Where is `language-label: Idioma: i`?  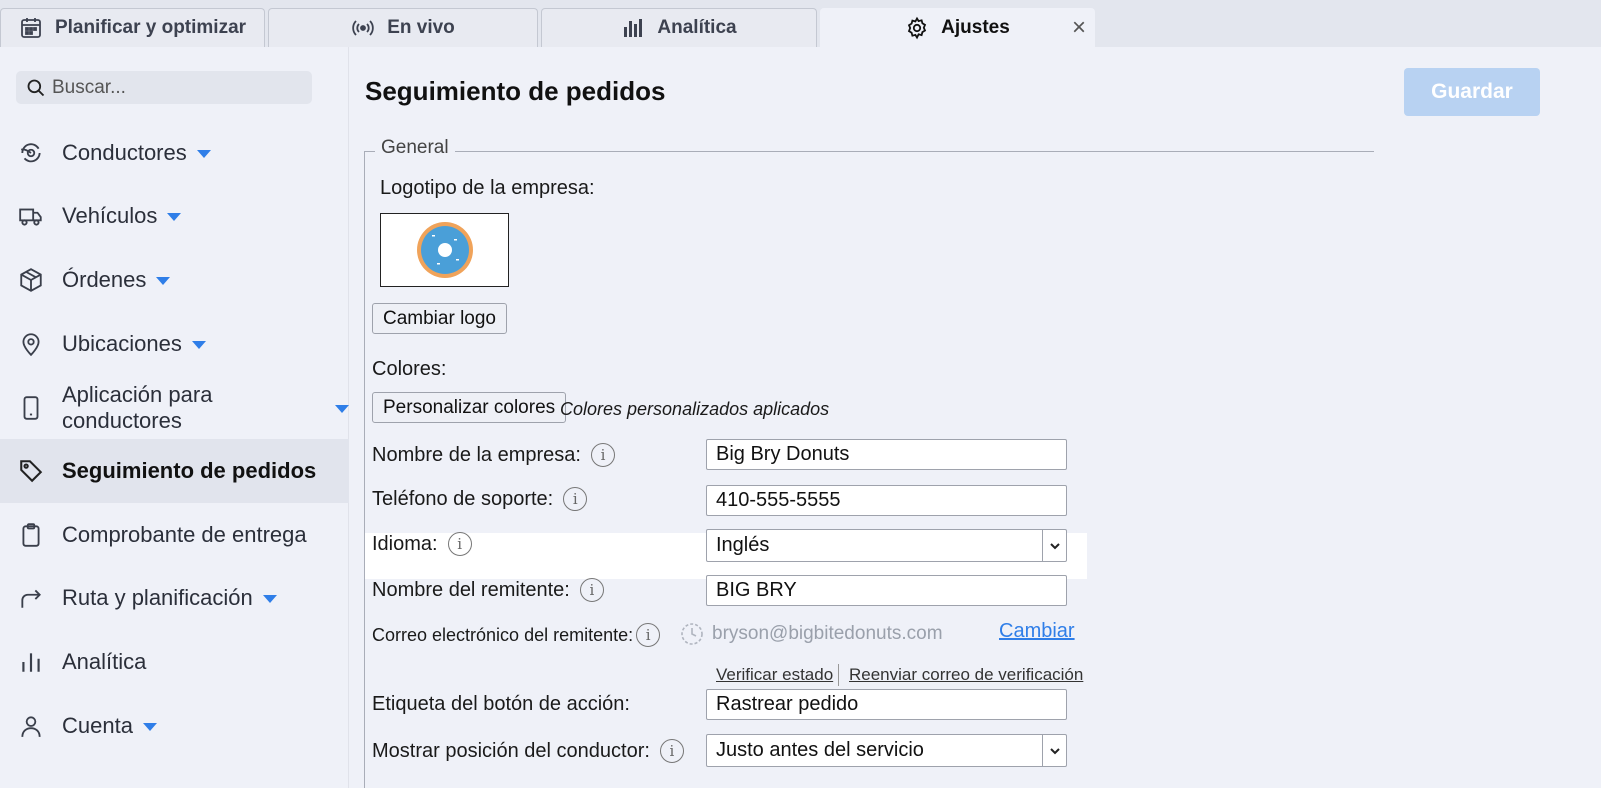 language-label: Idioma: i is located at coordinates (422, 544).